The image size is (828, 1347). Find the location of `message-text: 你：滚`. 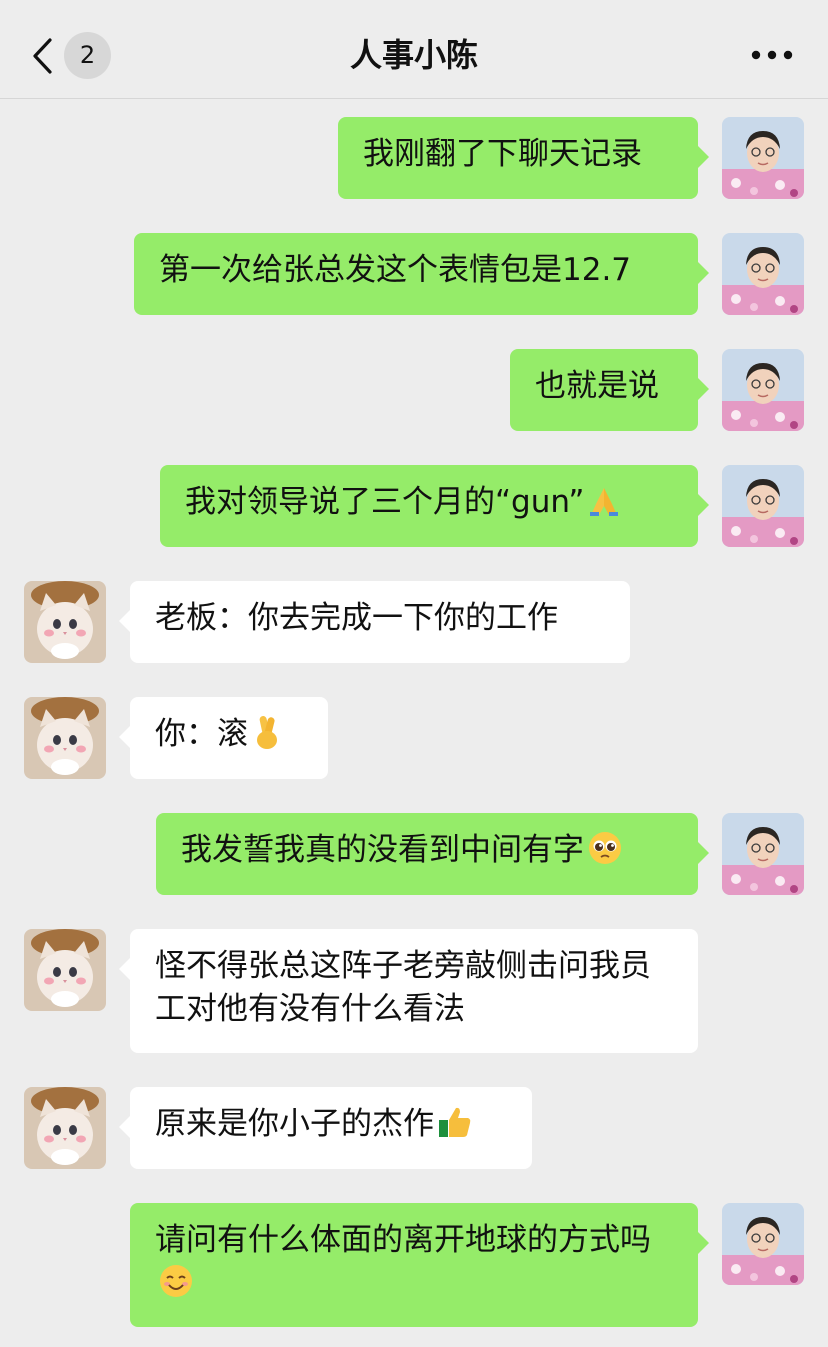

message-text: 你：滚 is located at coordinates (201, 734).